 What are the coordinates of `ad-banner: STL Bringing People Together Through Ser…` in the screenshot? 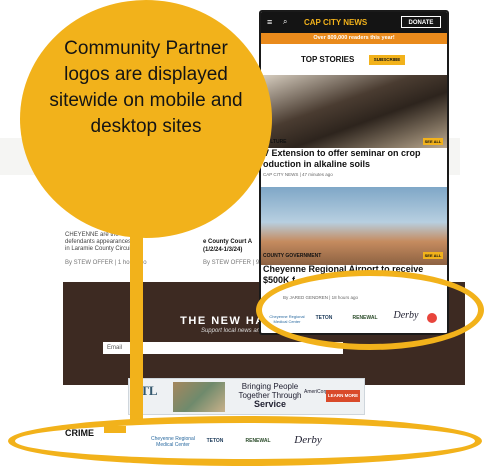 It's located at (246, 396).